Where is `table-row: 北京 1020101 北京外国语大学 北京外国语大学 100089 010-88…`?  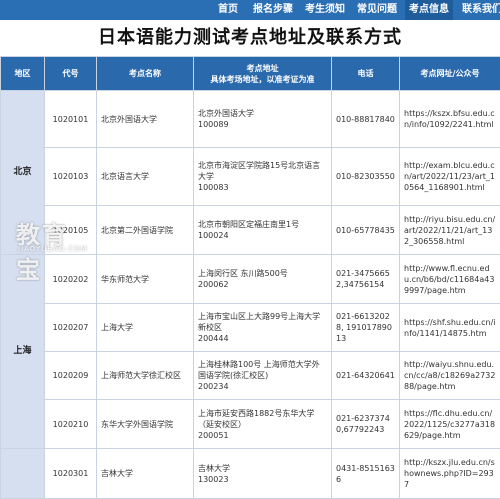
table-row: 北京 1020101 北京外国语大学 北京外国语大学 100089 010-88… is located at coordinates (250, 119).